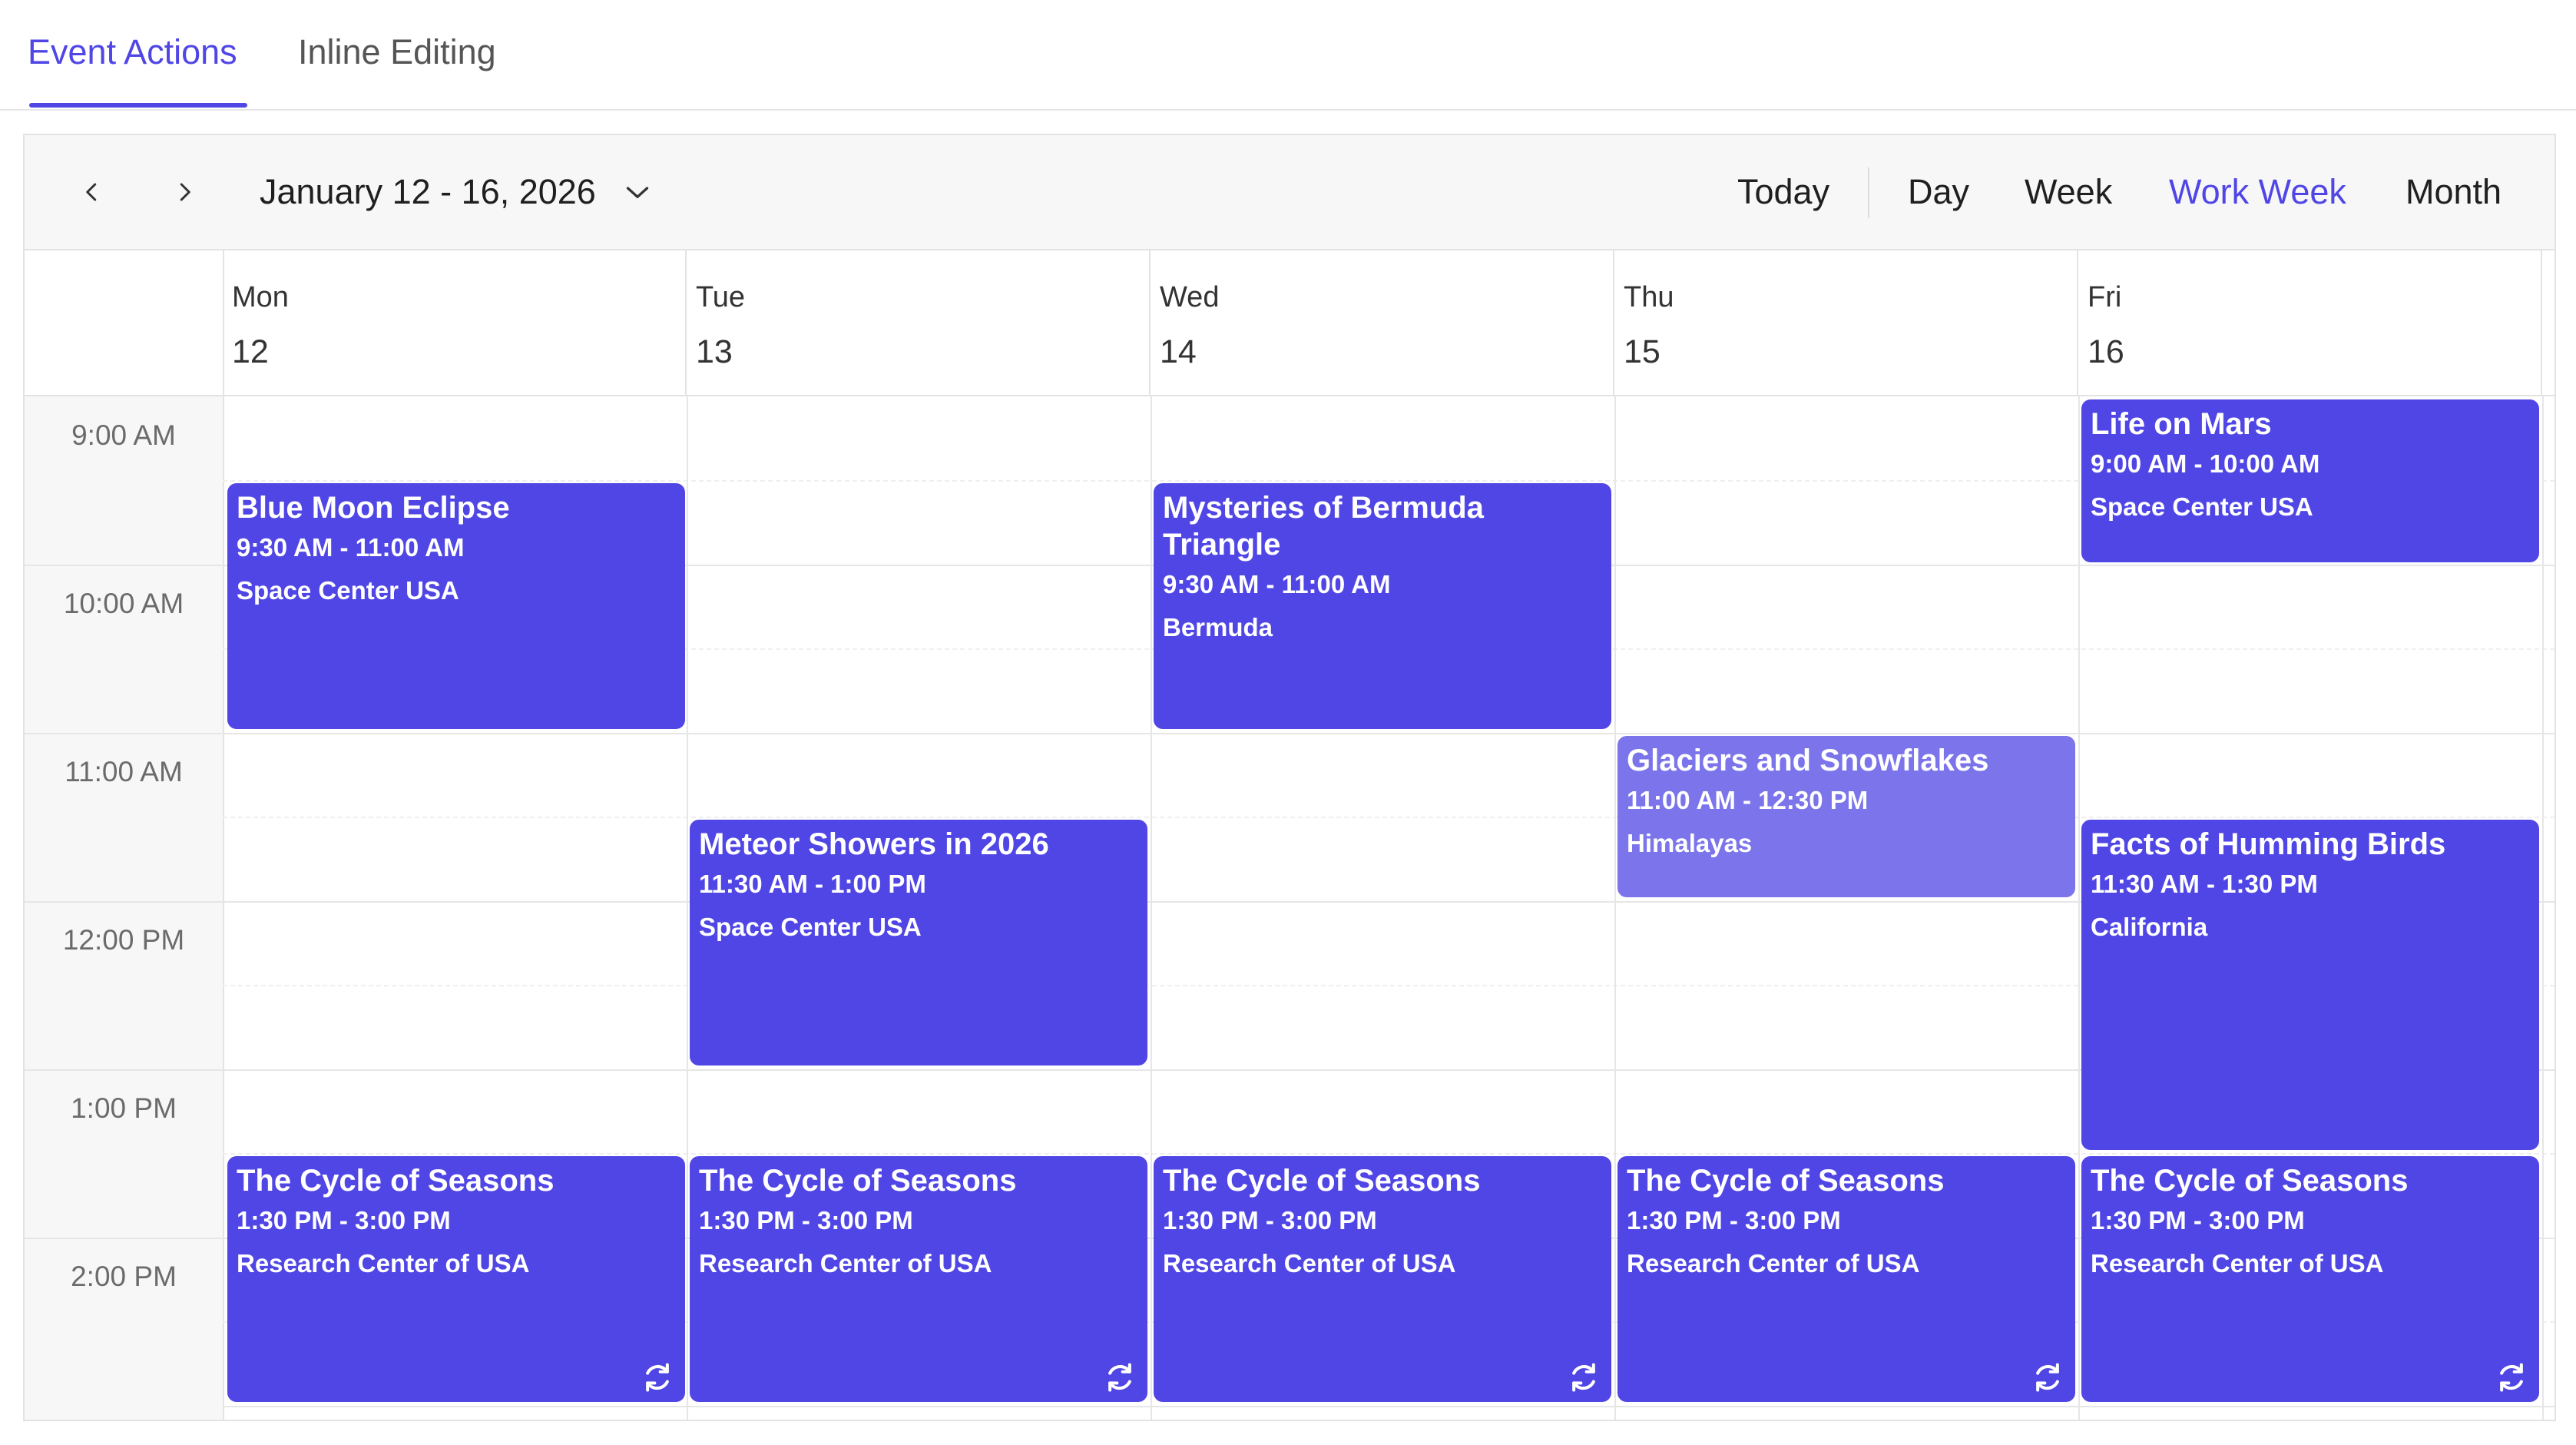 This screenshot has width=2576, height=1445. I want to click on view-day-button: Day, so click(1939, 192).